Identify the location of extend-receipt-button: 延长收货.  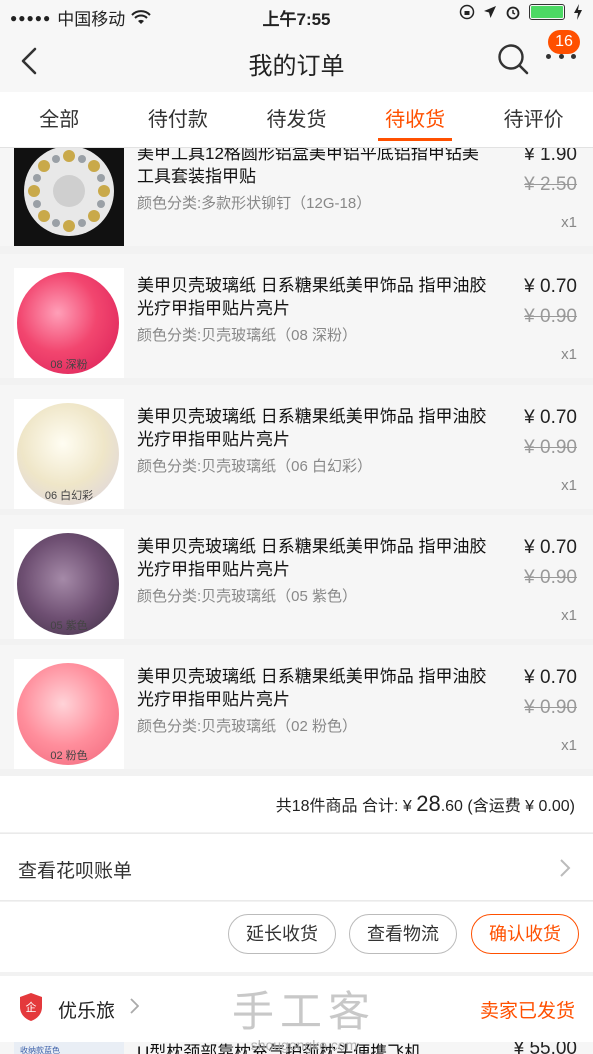
(282, 934).